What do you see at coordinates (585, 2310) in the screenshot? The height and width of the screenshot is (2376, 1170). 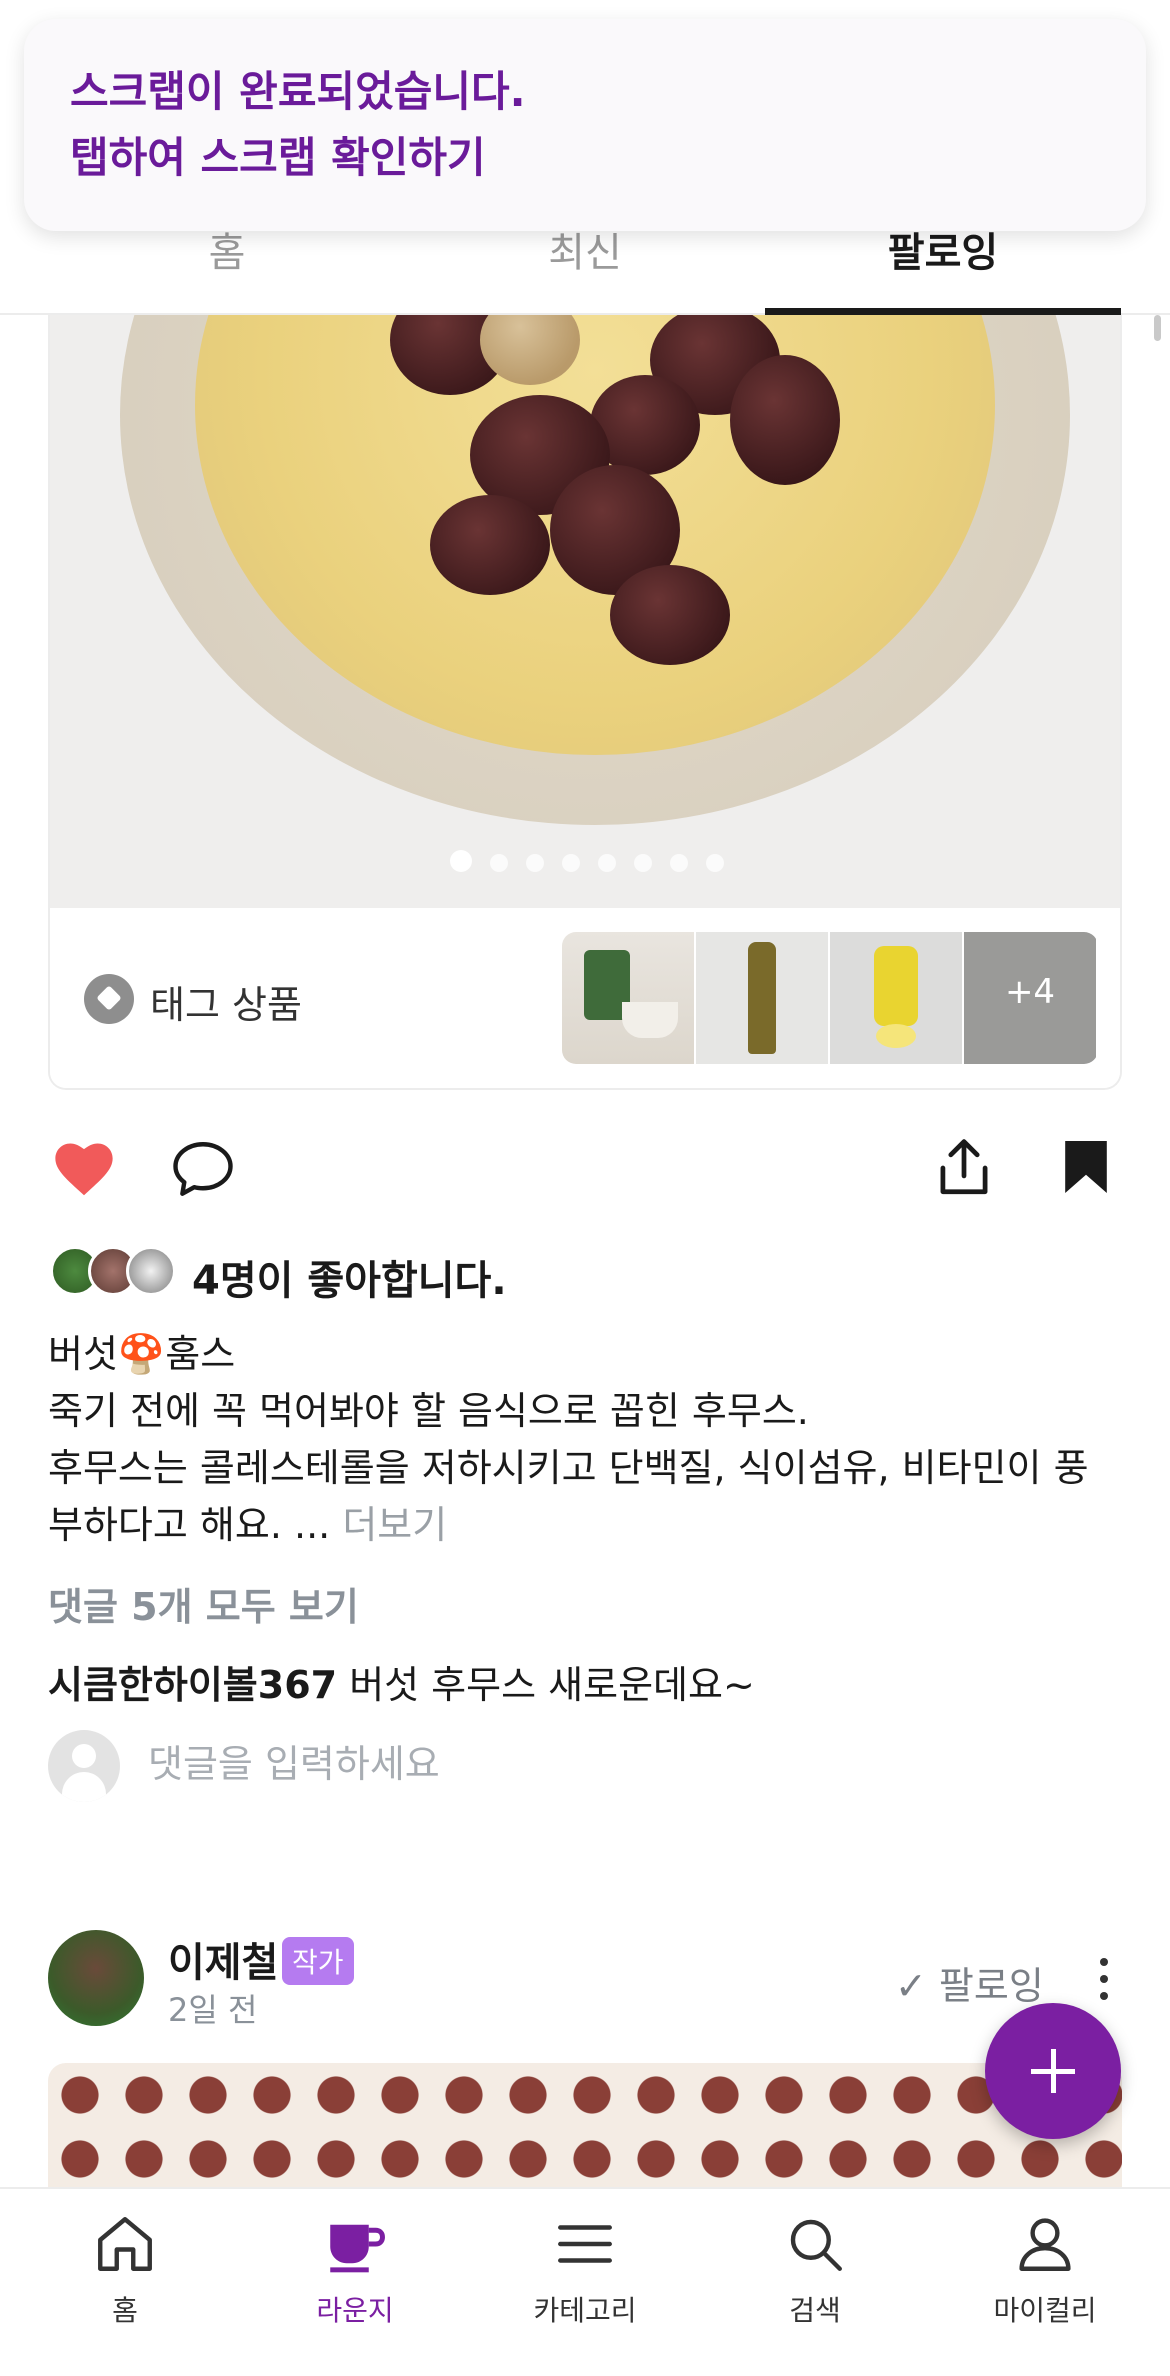 I see `nav-label: 카테고리` at bounding box center [585, 2310].